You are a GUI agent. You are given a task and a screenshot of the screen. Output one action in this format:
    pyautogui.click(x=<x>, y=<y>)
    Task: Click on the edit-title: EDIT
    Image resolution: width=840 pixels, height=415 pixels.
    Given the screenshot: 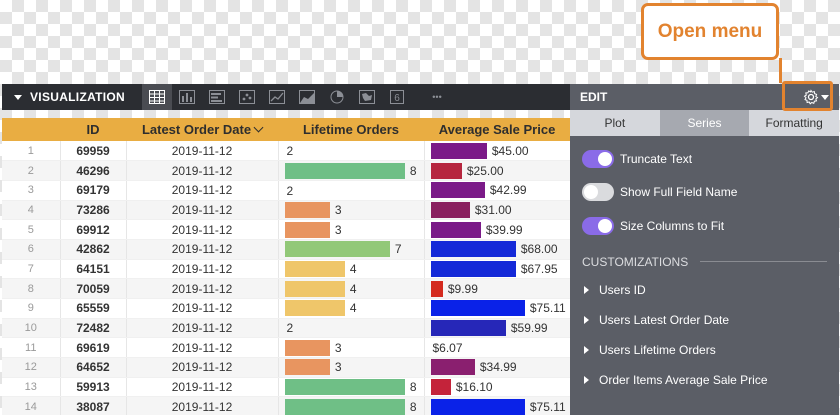 What is the action you would take?
    pyautogui.click(x=594, y=97)
    